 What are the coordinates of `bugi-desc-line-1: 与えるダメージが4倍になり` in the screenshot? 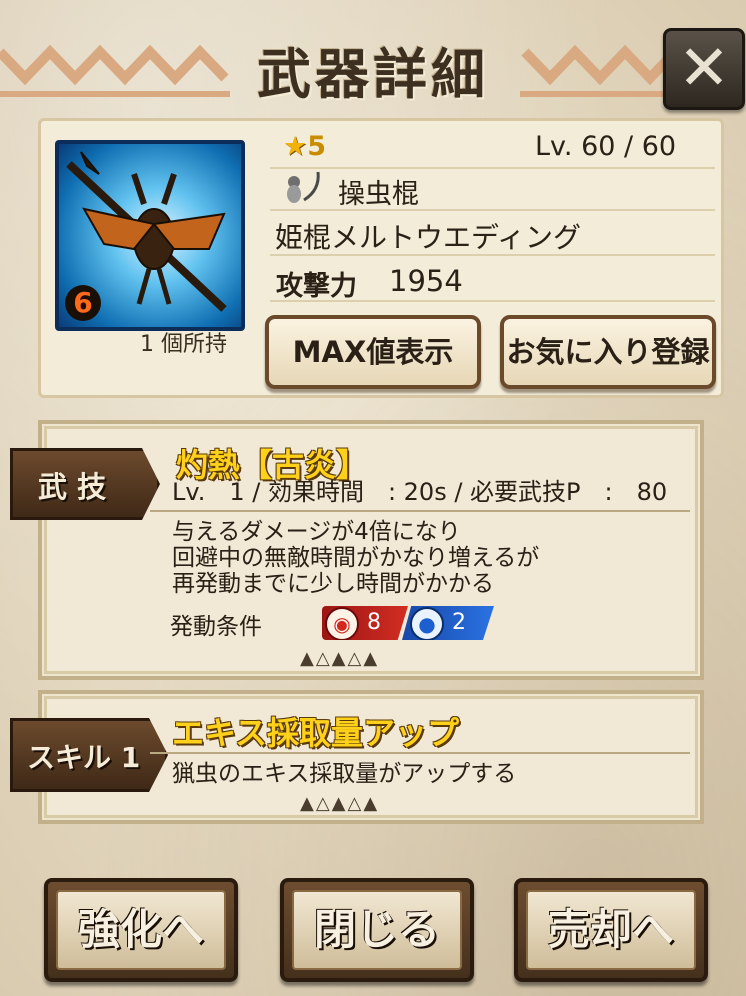 It's located at (316, 532).